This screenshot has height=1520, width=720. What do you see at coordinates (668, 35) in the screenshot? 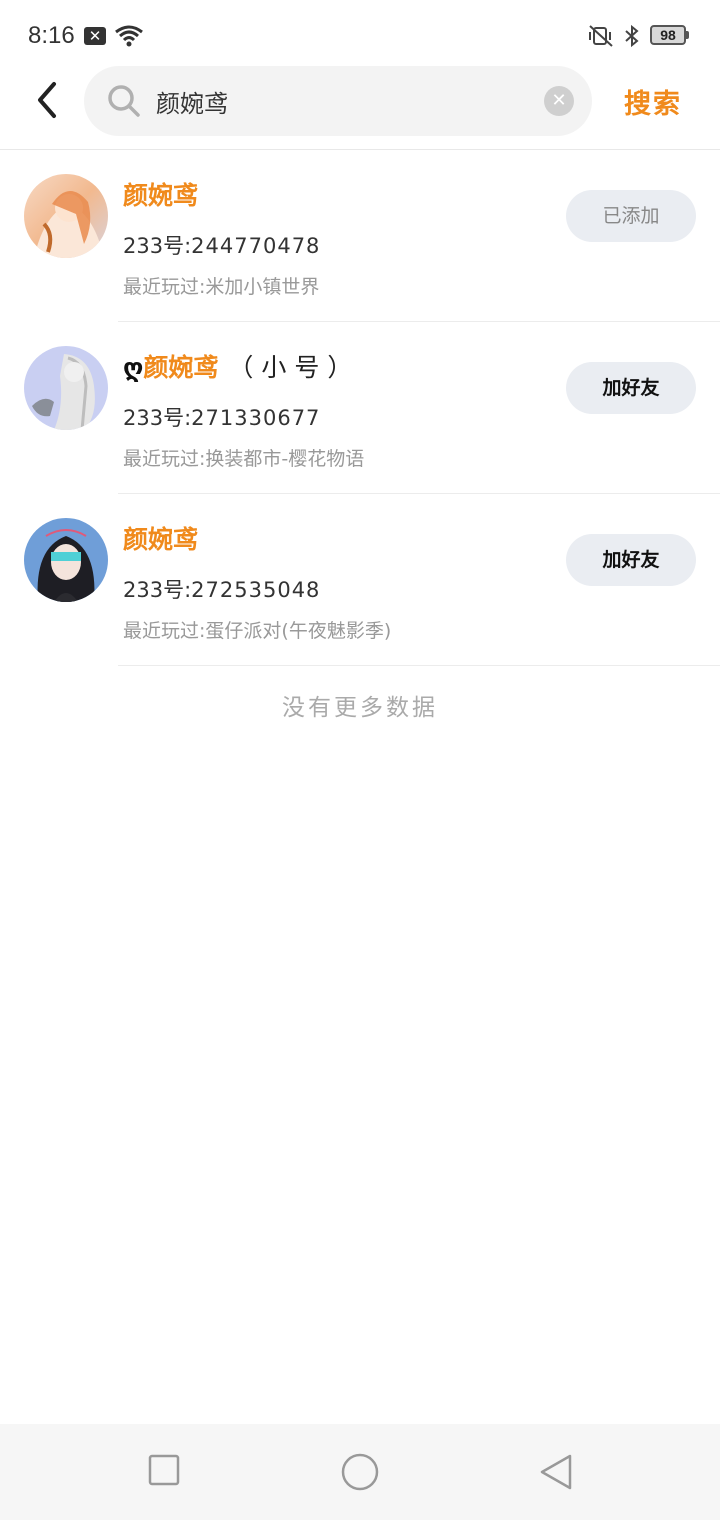
I see `battery-icon: 98` at bounding box center [668, 35].